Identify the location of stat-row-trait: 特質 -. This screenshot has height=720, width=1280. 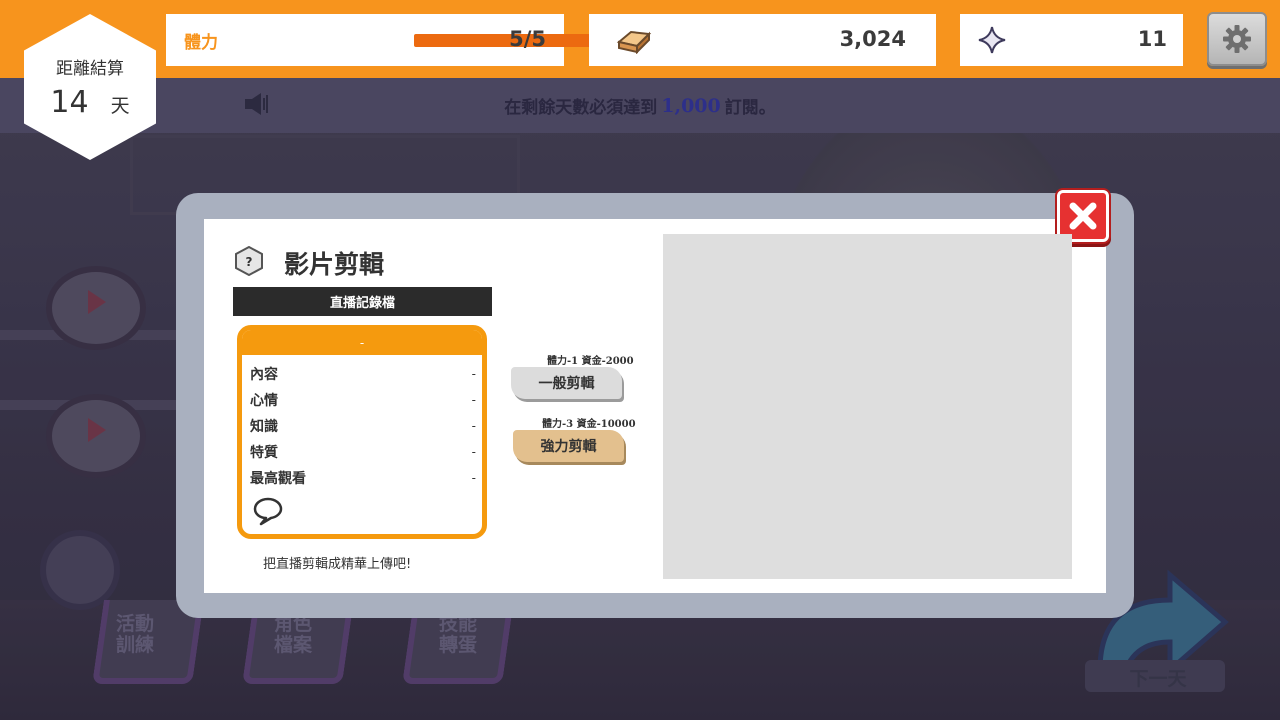
(363, 452).